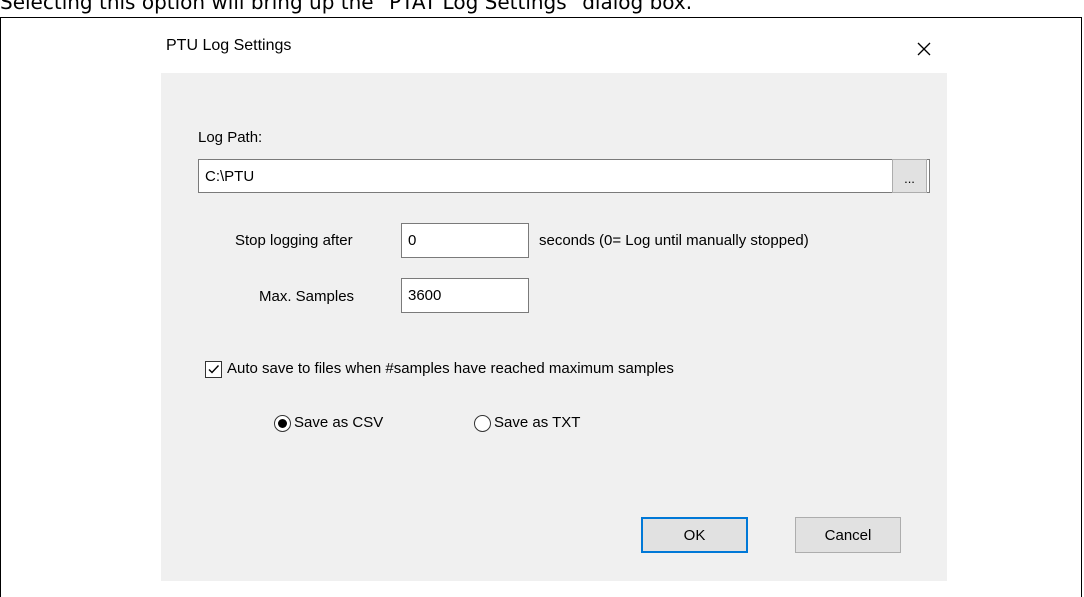 The image size is (1084, 597). What do you see at coordinates (339, 422) in the screenshot?
I see `save-as-csv-label: Save as CSV` at bounding box center [339, 422].